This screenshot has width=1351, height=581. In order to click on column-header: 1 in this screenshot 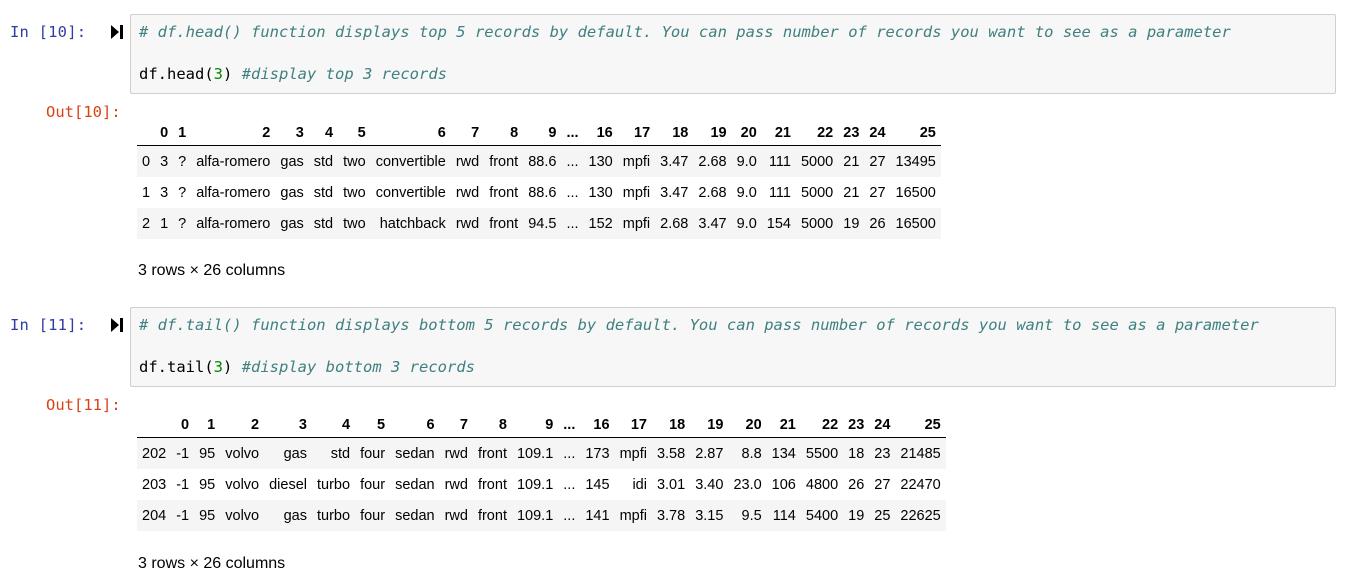, I will do `click(207, 425)`.